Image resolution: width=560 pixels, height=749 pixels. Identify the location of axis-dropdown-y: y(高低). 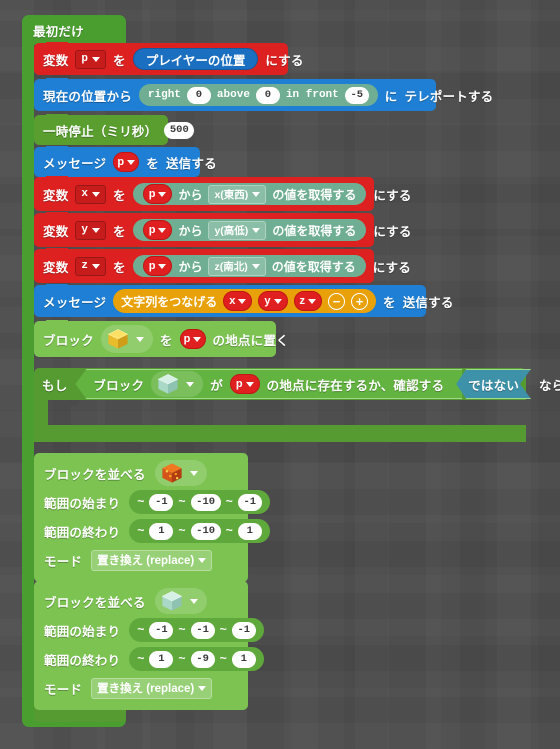
(237, 230).